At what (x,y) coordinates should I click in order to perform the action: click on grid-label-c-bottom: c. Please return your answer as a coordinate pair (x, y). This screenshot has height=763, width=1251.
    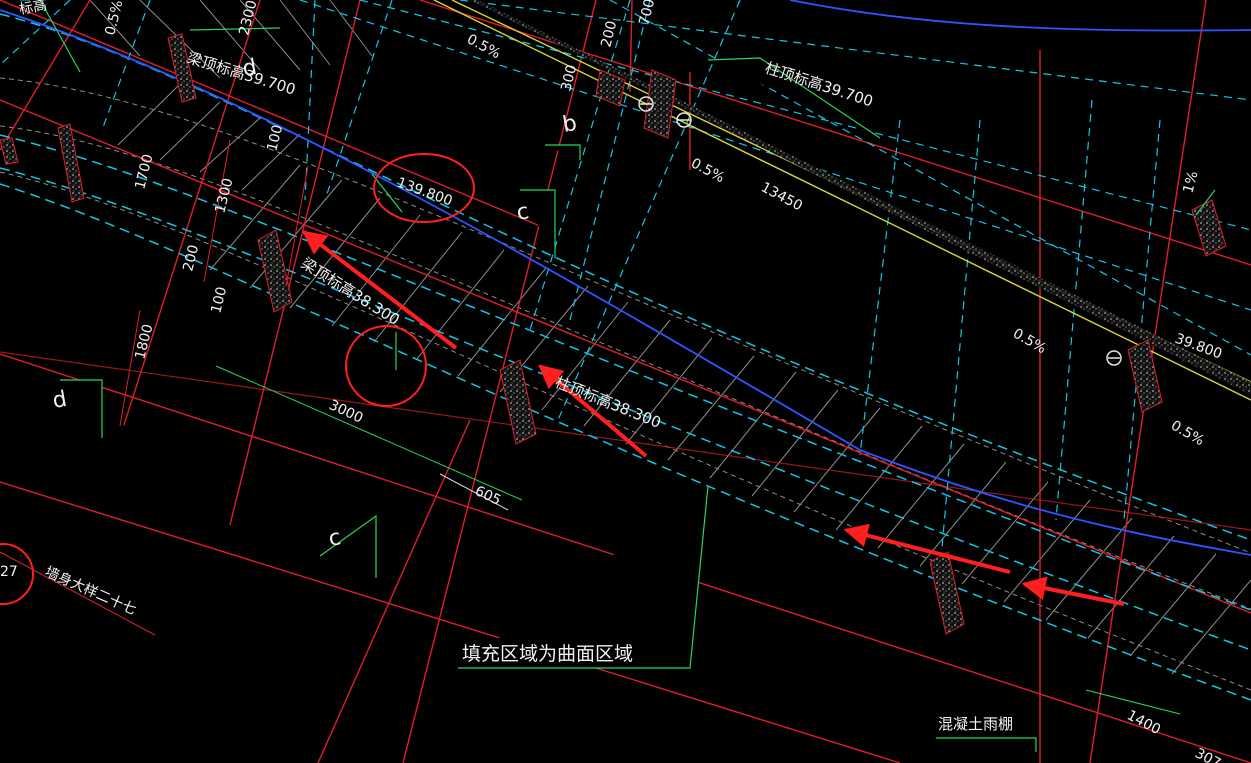
    Looking at the image, I should click on (335, 538).